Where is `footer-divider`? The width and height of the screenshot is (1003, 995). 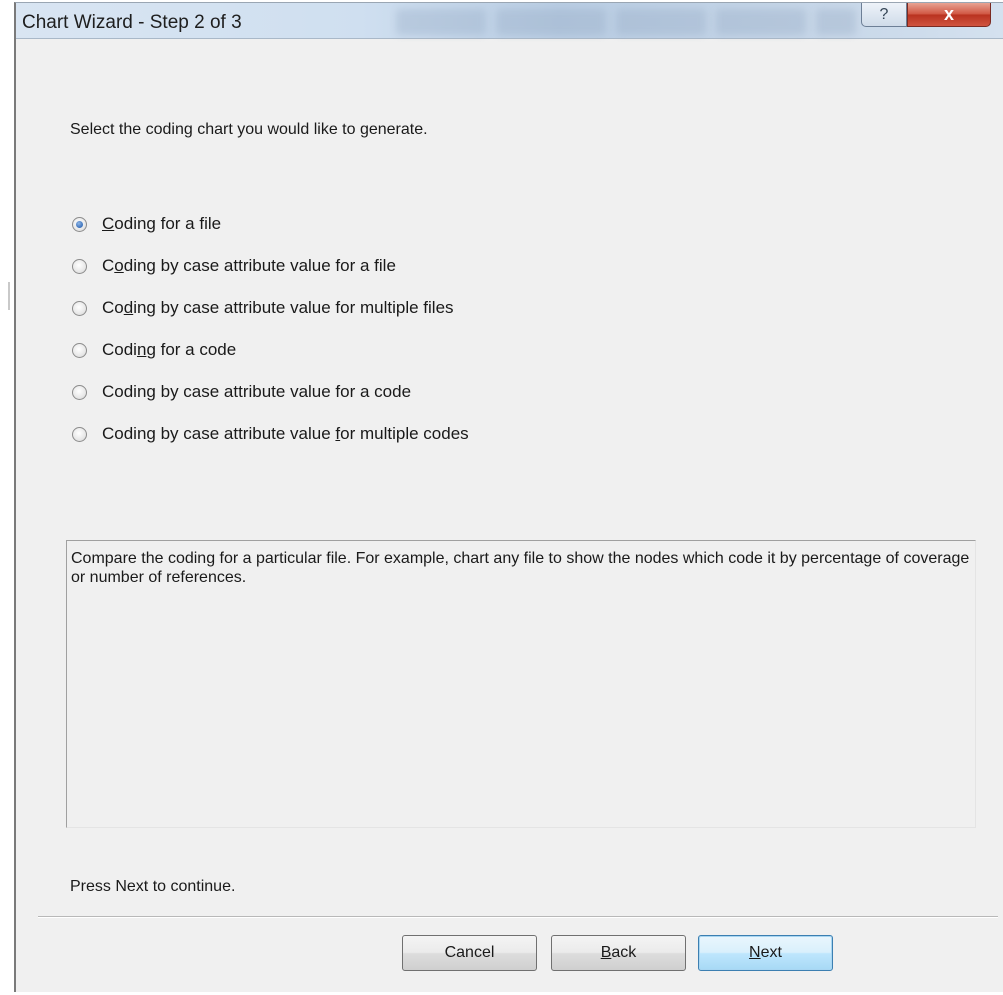 footer-divider is located at coordinates (518, 917).